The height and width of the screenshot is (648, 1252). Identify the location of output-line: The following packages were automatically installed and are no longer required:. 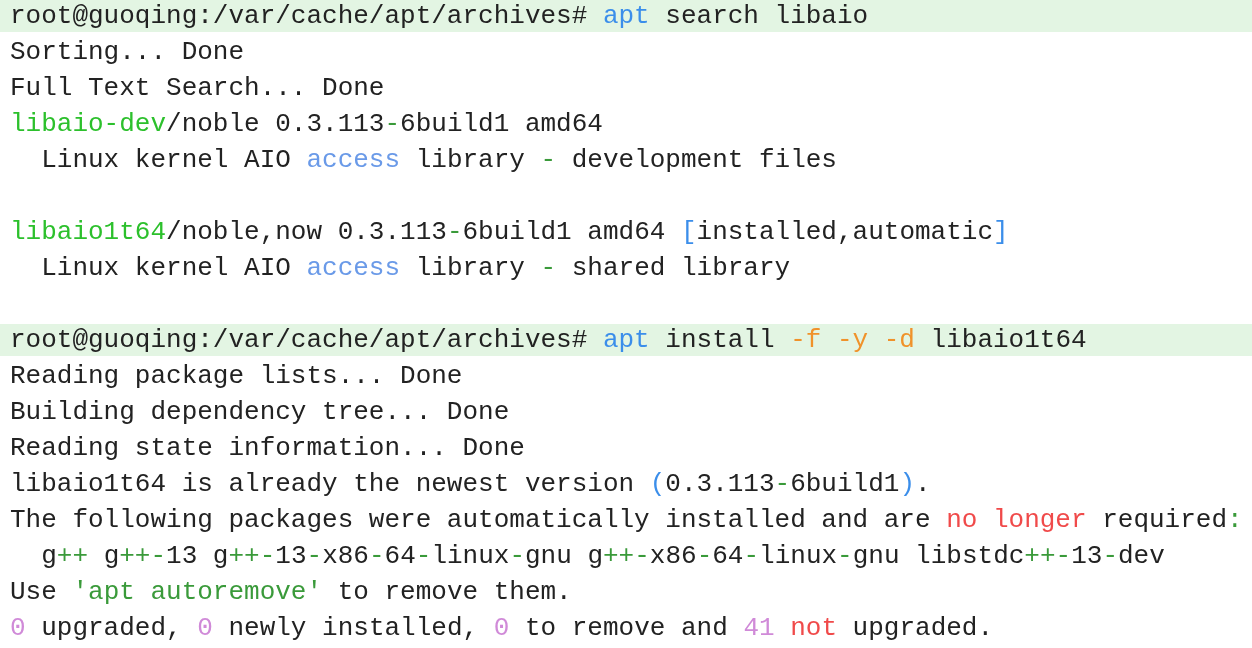
(626, 520).